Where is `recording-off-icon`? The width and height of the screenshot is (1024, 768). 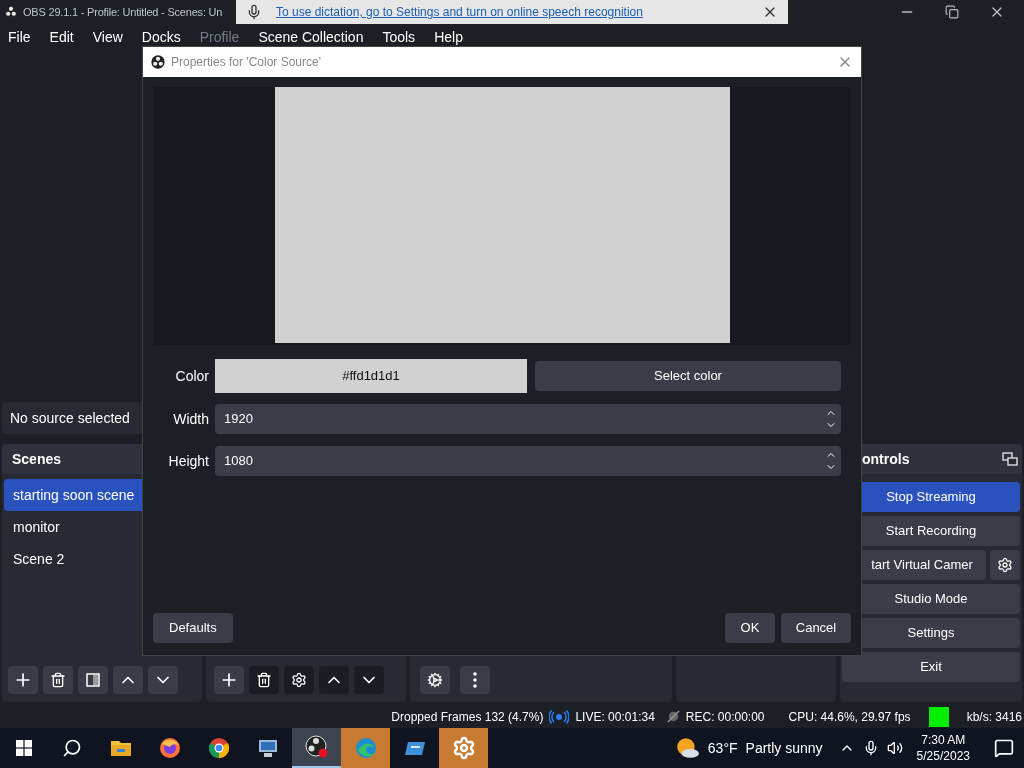 recording-off-icon is located at coordinates (673, 716).